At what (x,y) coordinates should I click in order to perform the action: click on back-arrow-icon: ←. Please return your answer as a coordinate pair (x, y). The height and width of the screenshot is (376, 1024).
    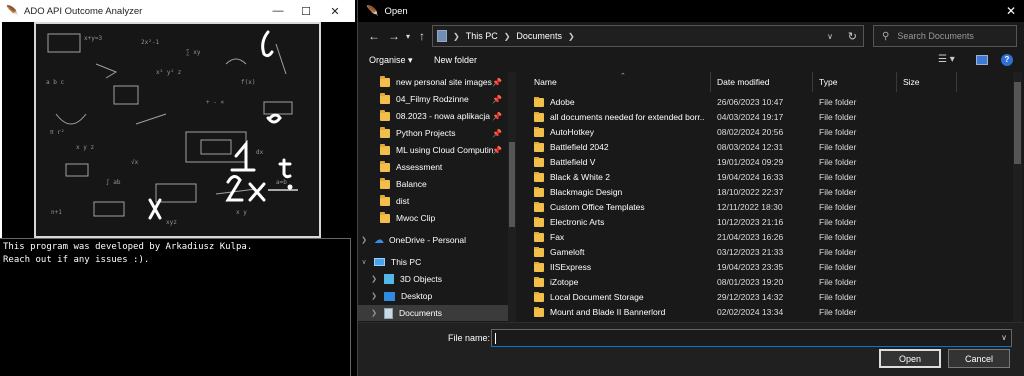
    Looking at the image, I should click on (374, 36).